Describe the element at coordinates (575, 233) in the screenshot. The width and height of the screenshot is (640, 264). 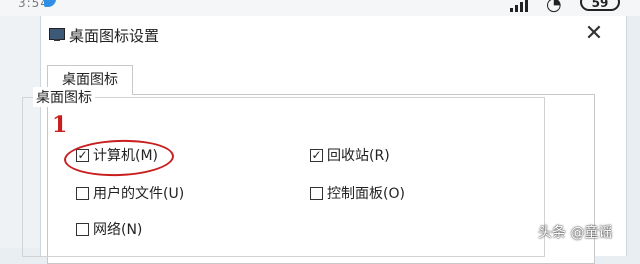
I see `watermark: 头条 @童谣` at that location.